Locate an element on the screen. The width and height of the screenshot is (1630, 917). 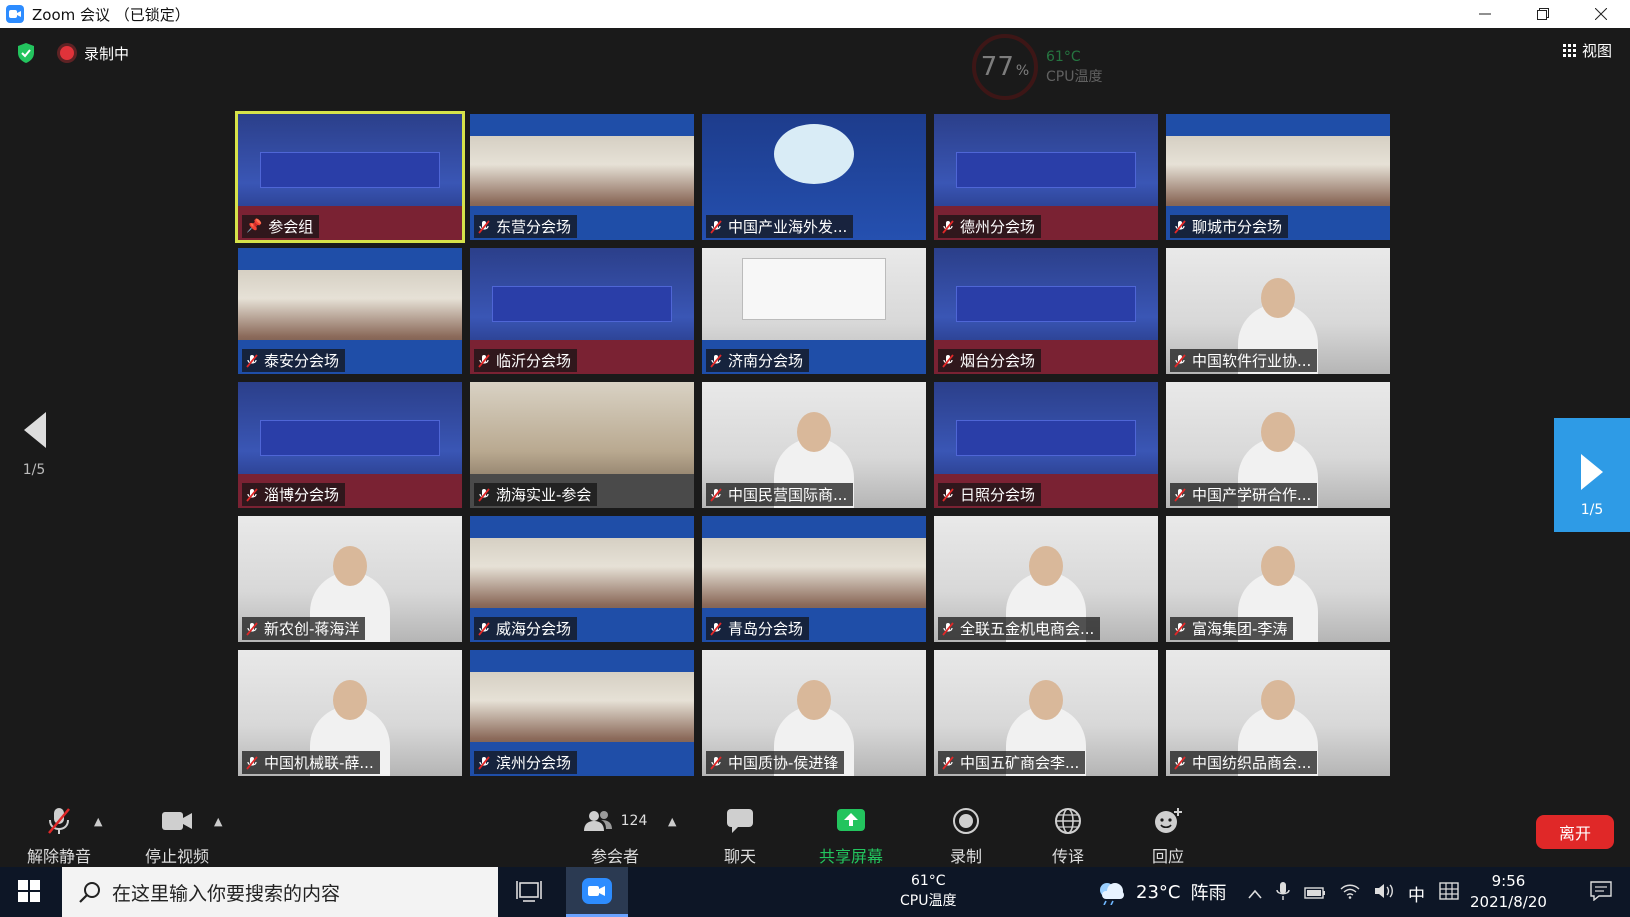
participant-video-tile: 德州分会场 is located at coordinates (1046, 177).